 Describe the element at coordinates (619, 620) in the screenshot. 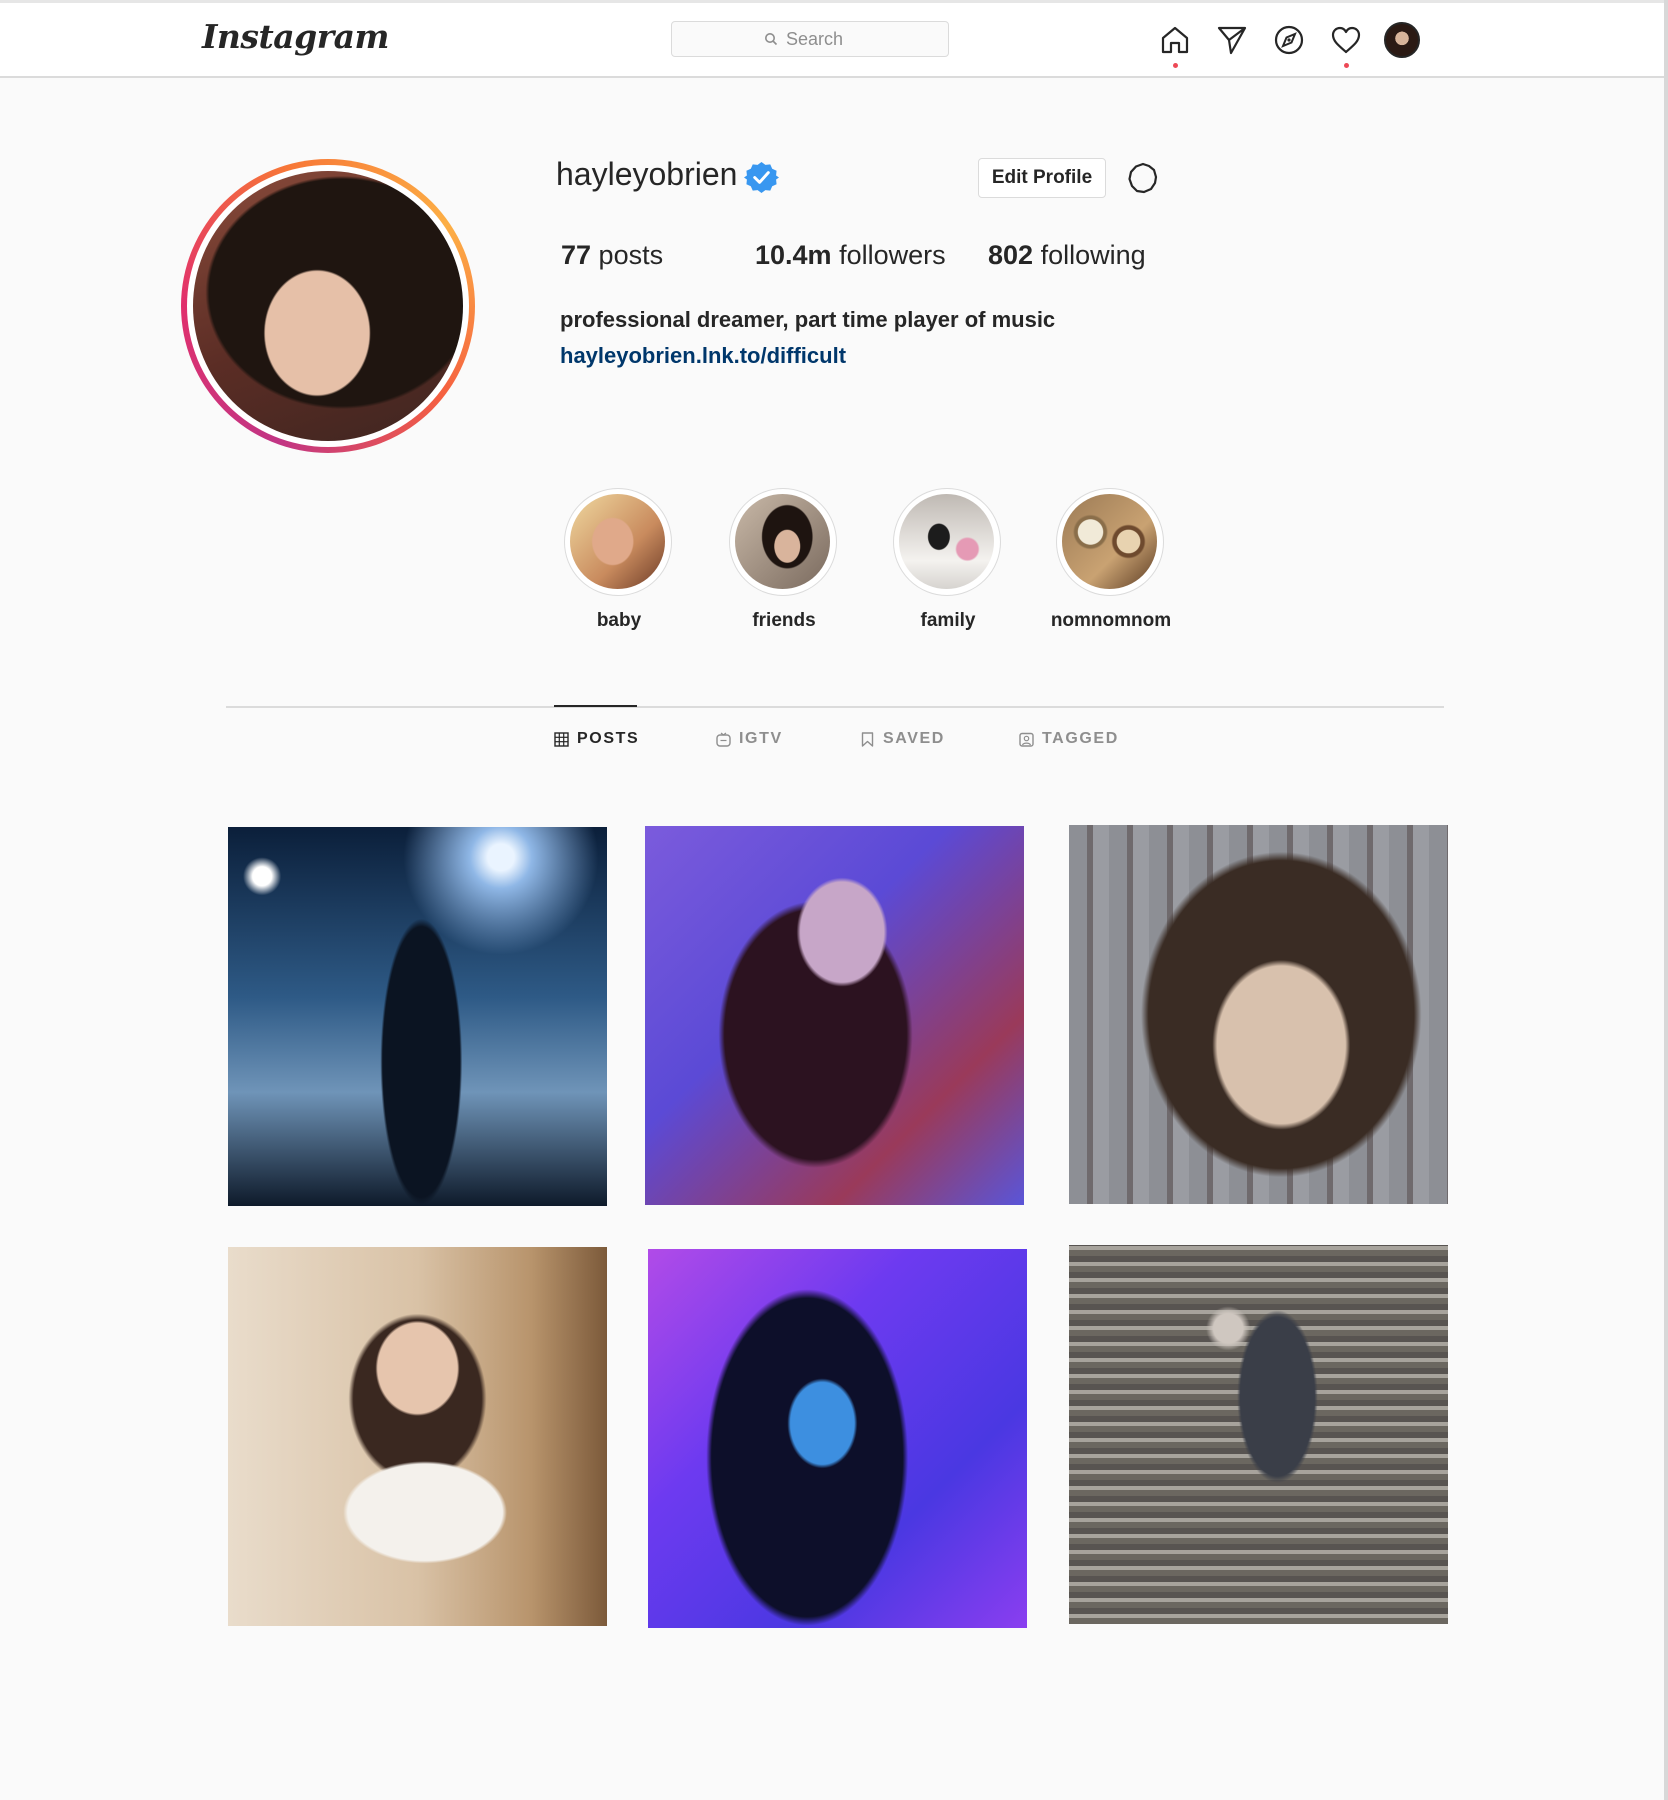

I see `highlight-label: baby` at that location.